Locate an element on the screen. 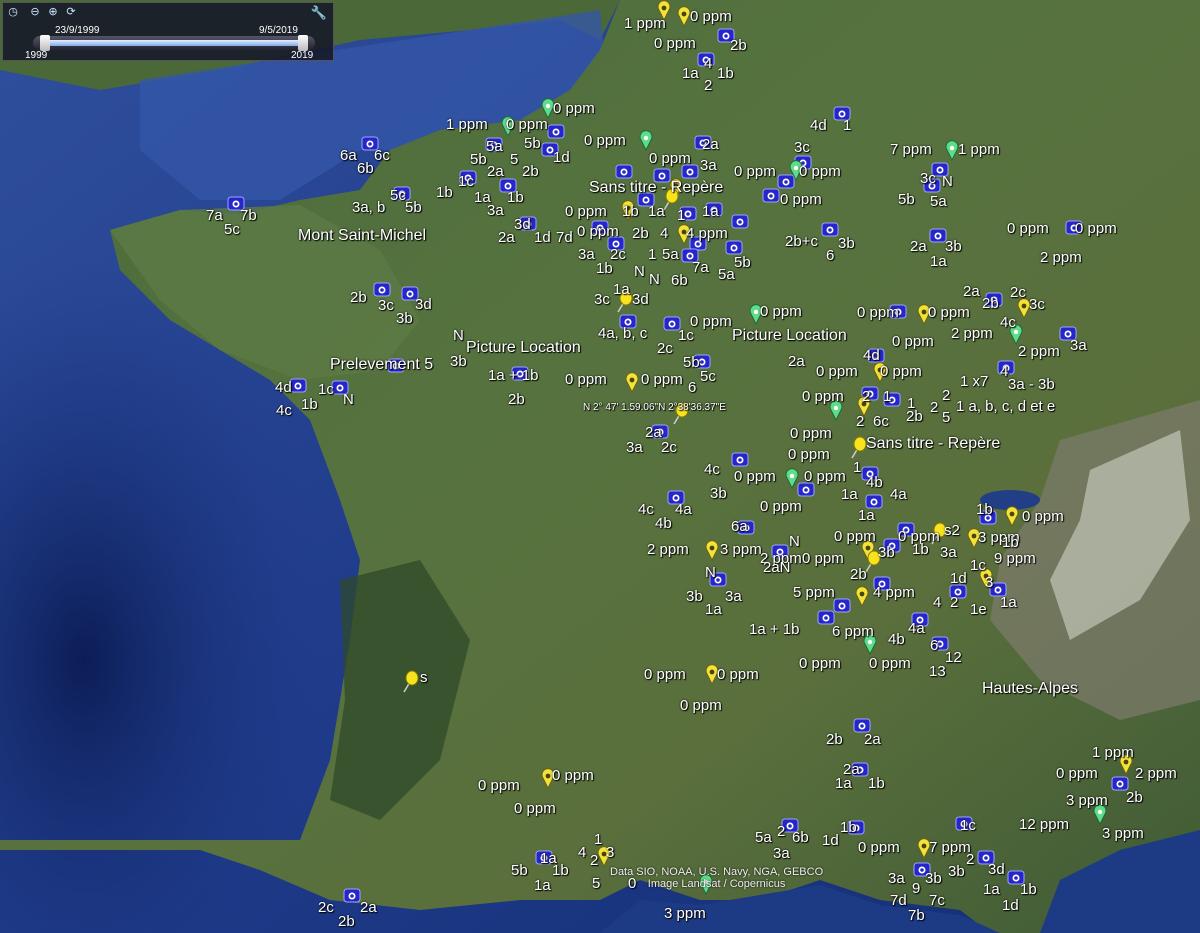  place-label: Sans titre - Repère is located at coordinates (656, 188).